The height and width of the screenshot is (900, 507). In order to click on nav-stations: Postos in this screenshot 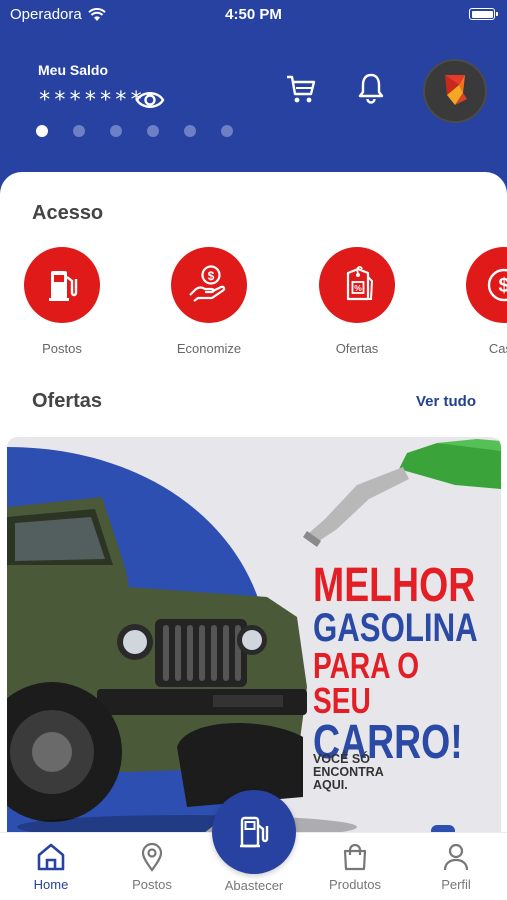, I will do `click(152, 866)`.